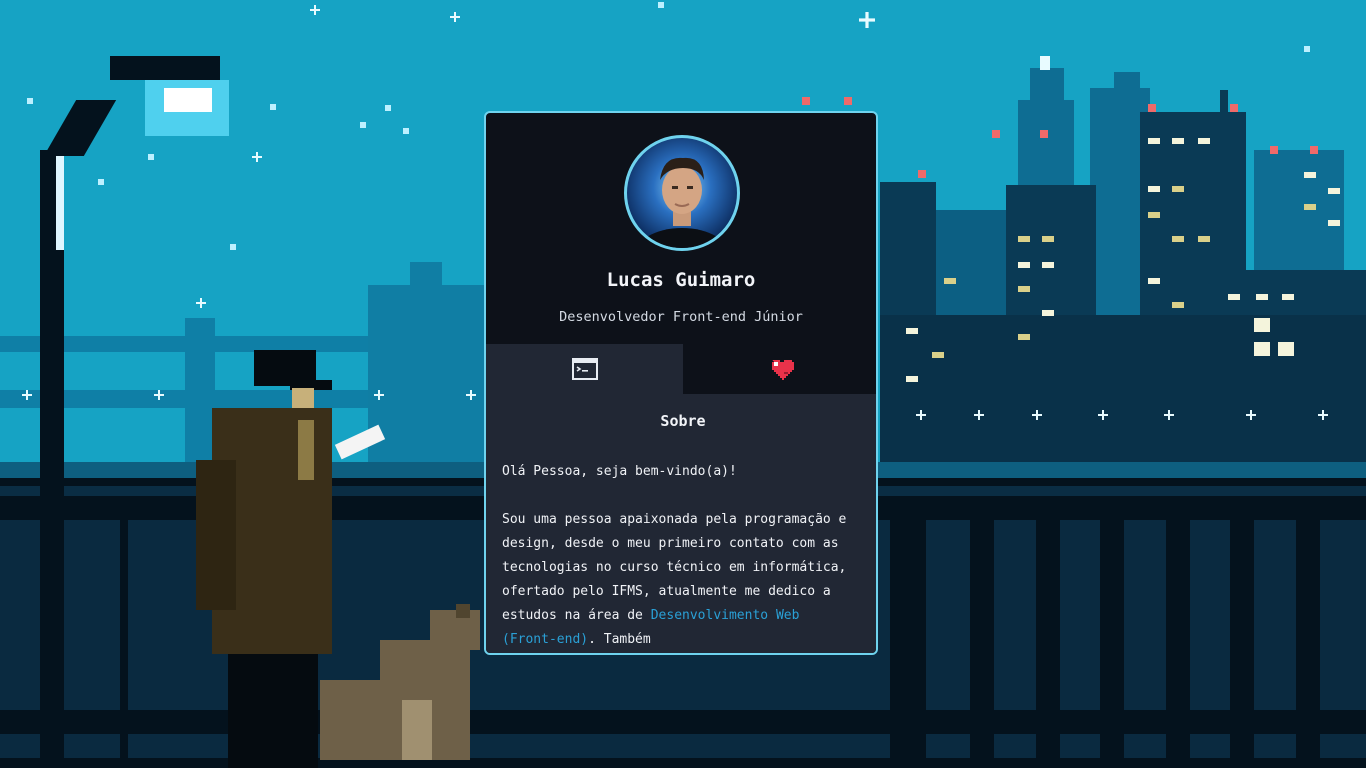 This screenshot has height=768, width=1366. Describe the element at coordinates (619, 471) in the screenshot. I see `greeting: Olá Pessoa, seja bem-vindo(a)!` at that location.